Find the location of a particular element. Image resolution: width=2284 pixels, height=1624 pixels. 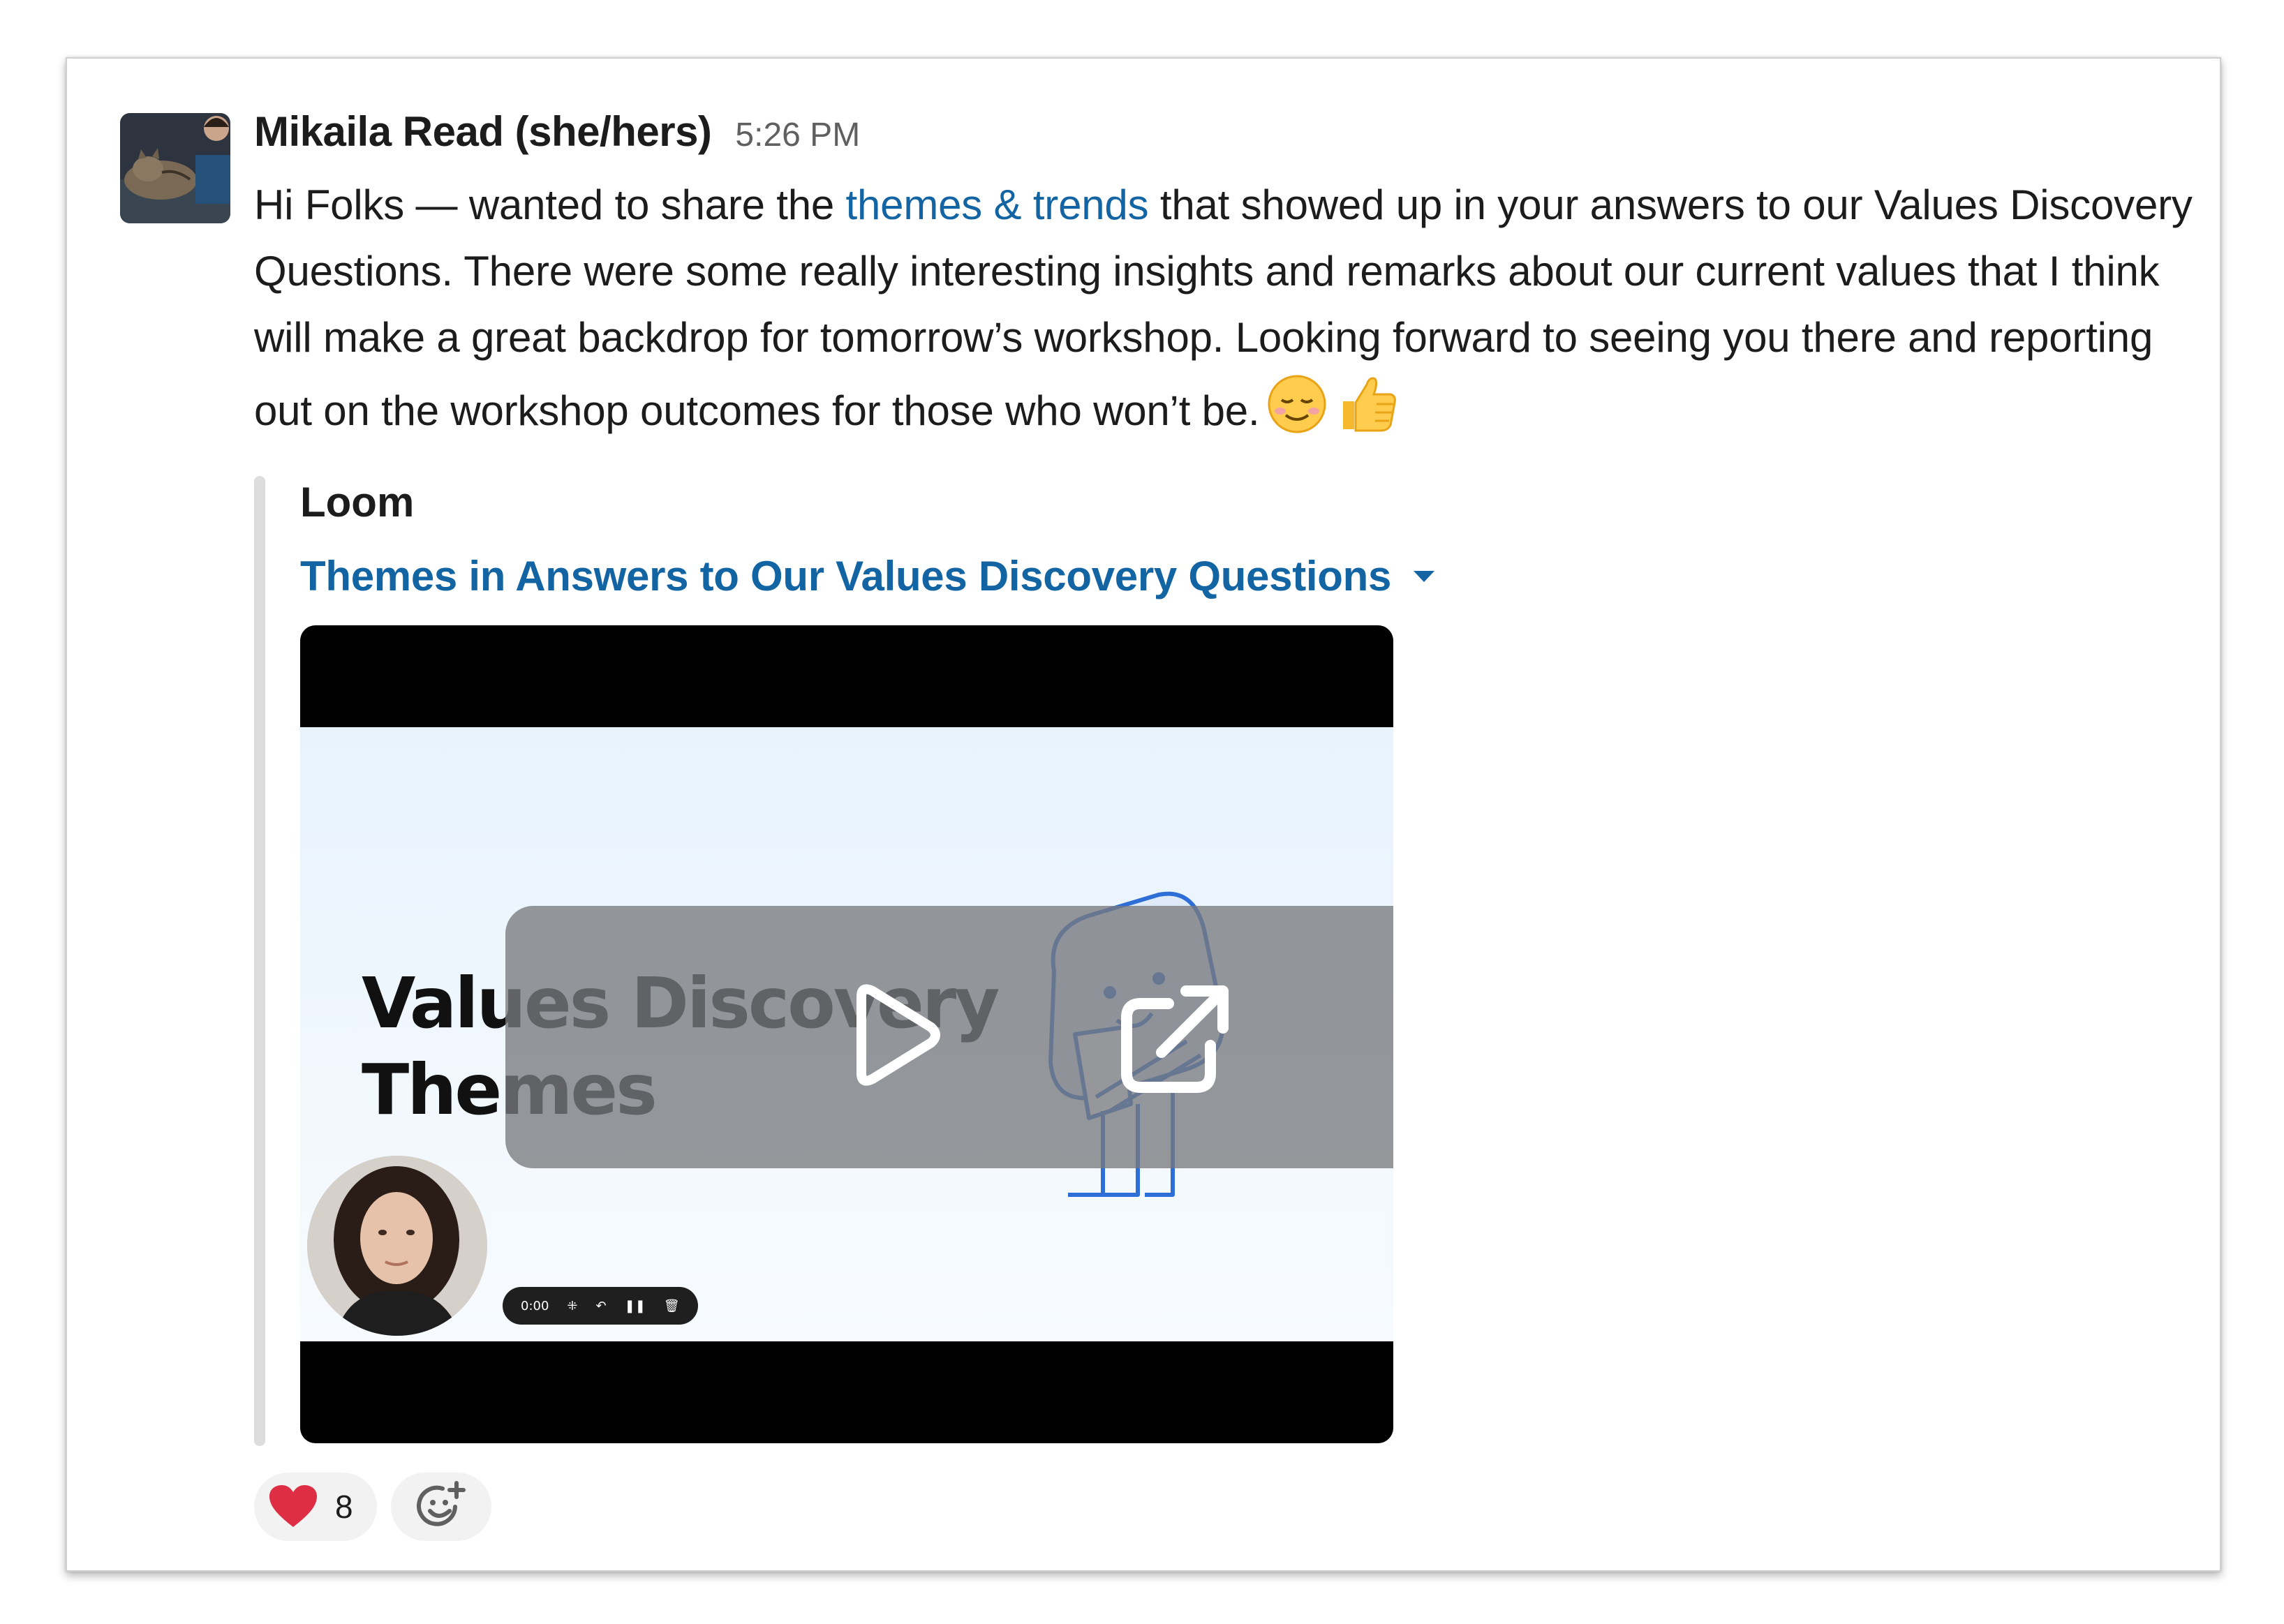

reaction-heart: 8 is located at coordinates (315, 1507).